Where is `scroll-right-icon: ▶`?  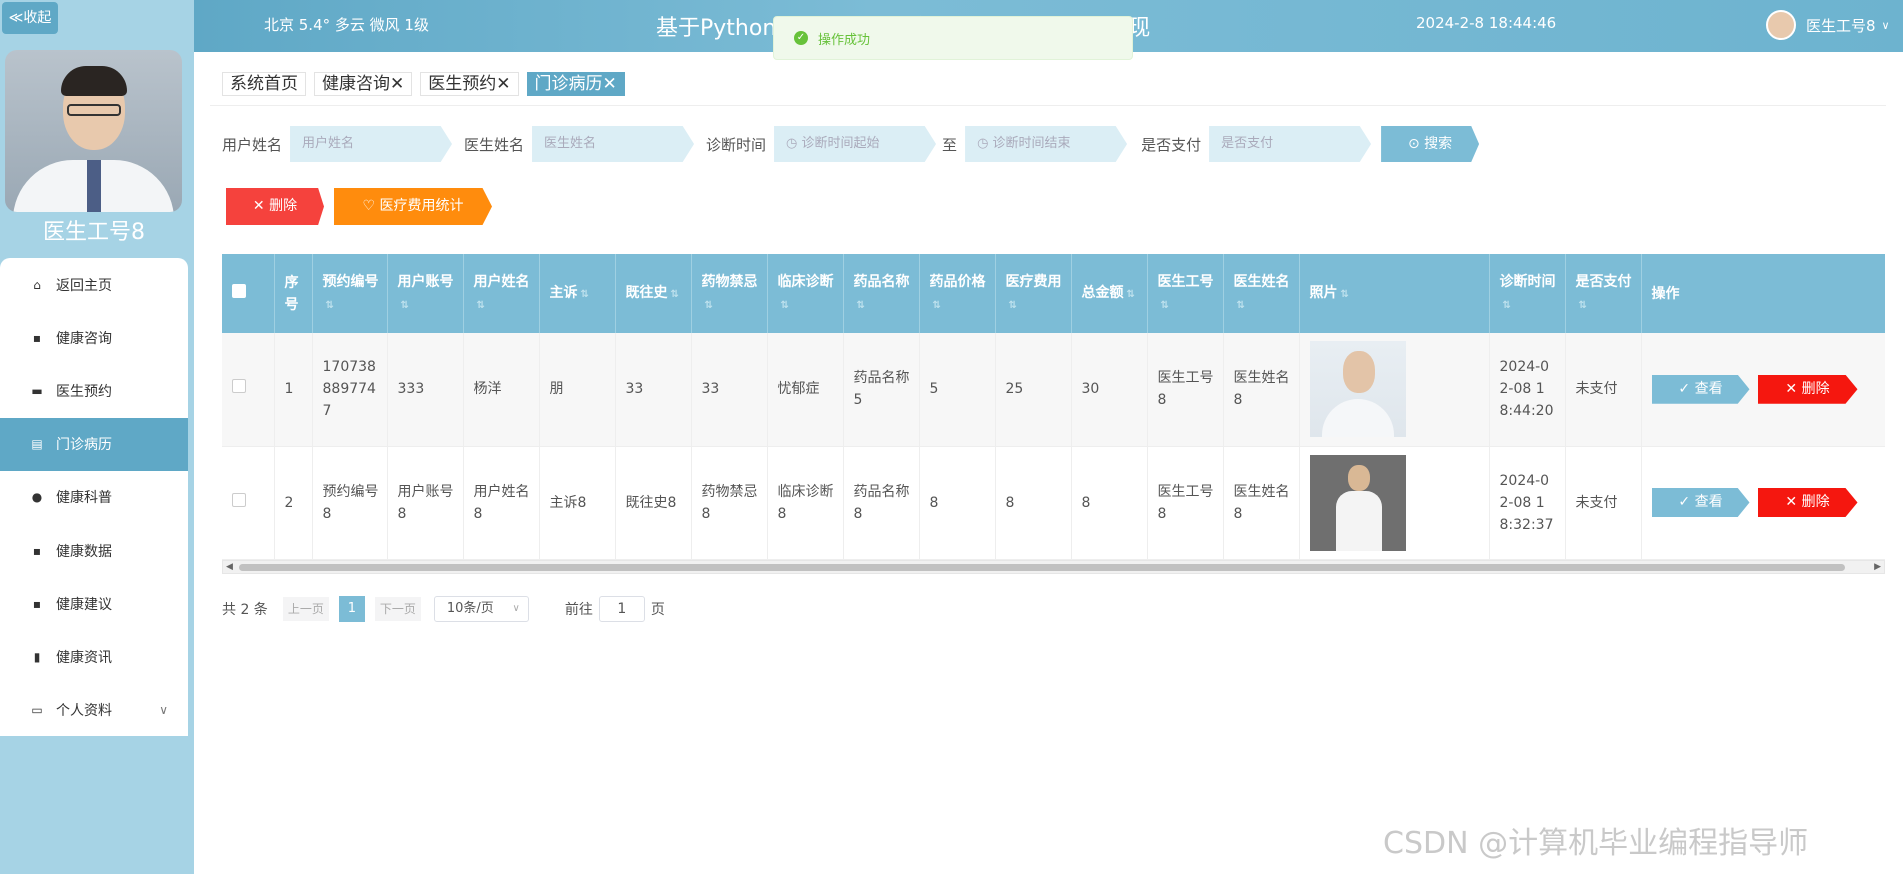
scroll-right-icon: ▶ is located at coordinates (1877, 567).